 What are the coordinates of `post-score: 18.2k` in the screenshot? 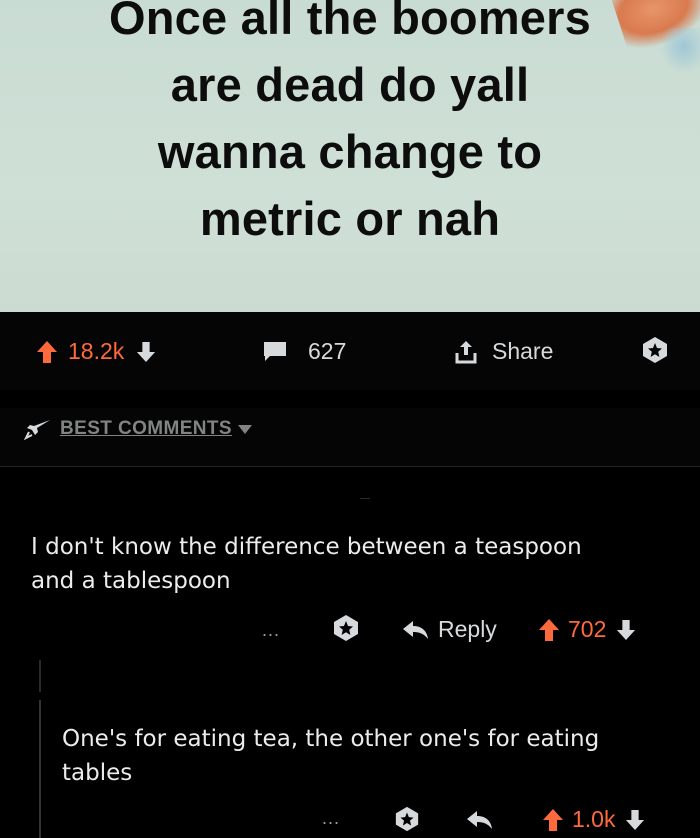 It's located at (96, 351).